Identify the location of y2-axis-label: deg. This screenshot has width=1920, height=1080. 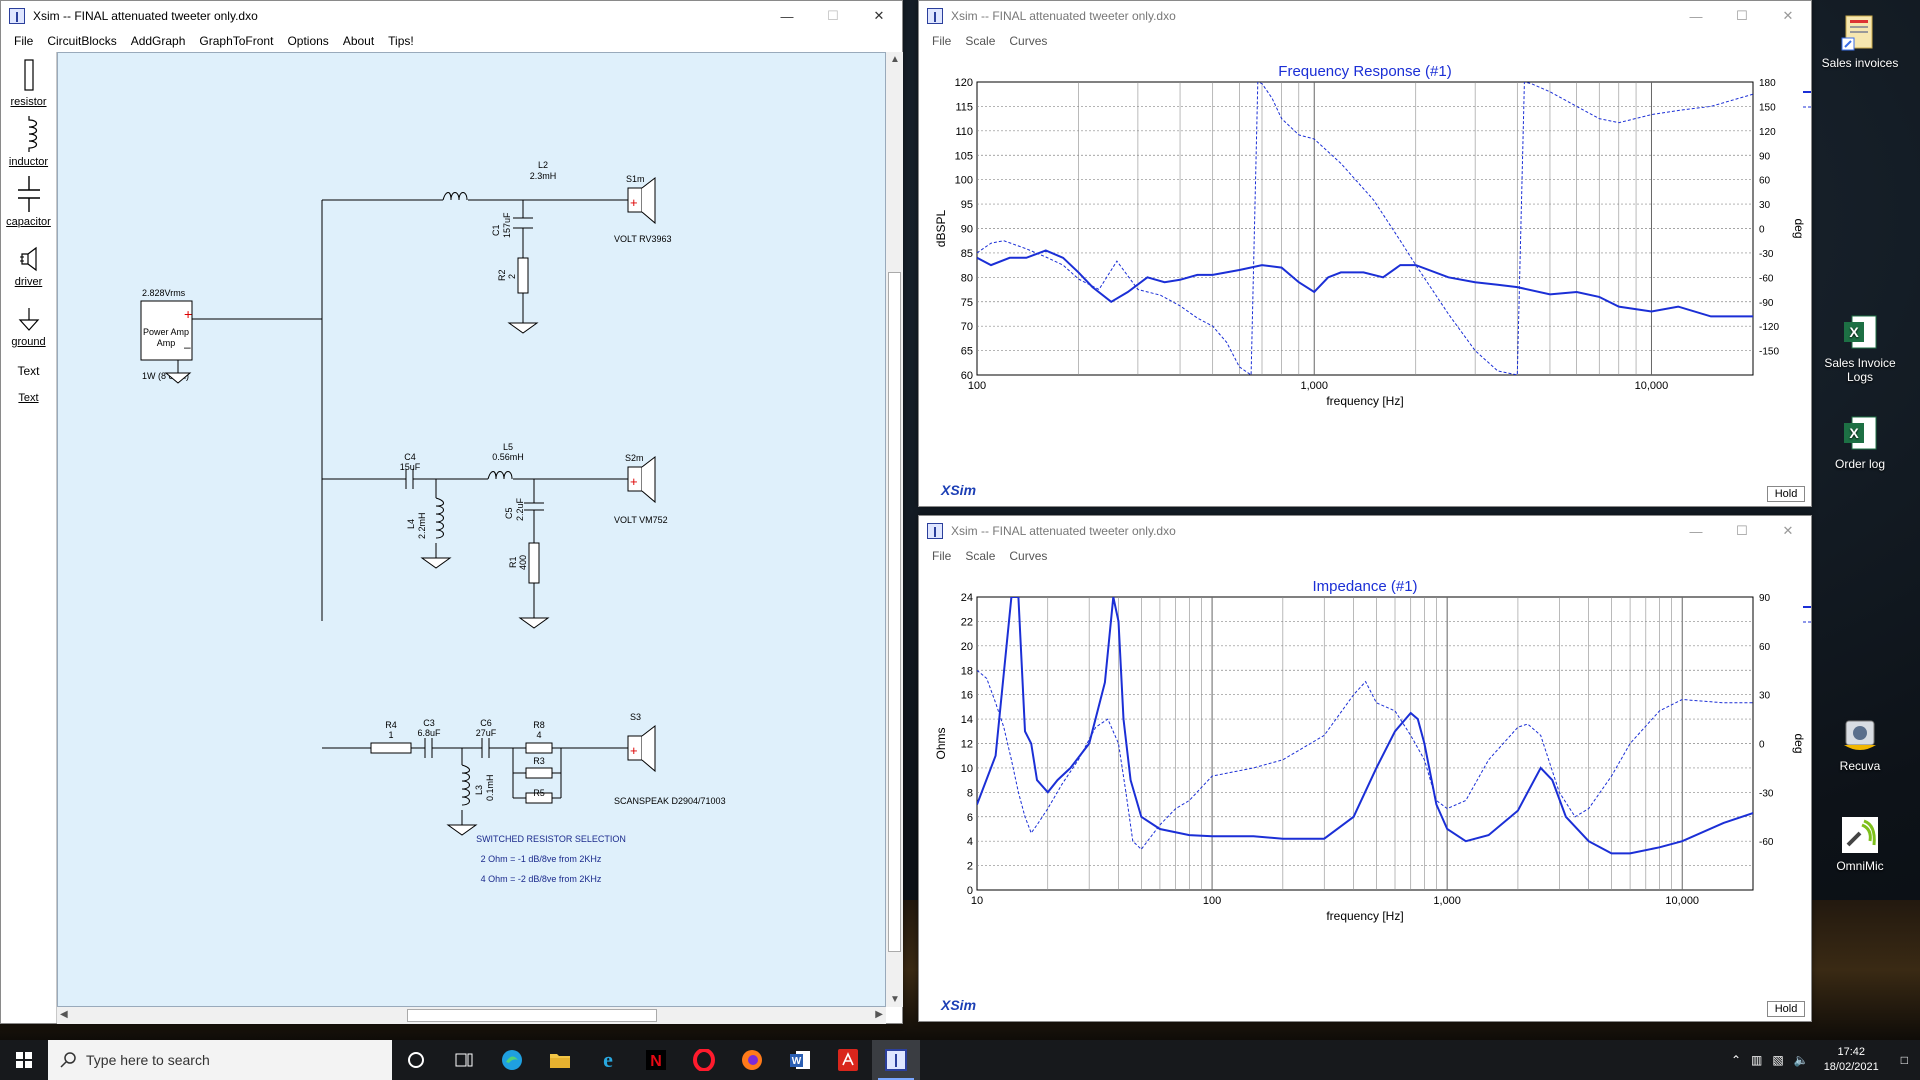
(1799, 228).